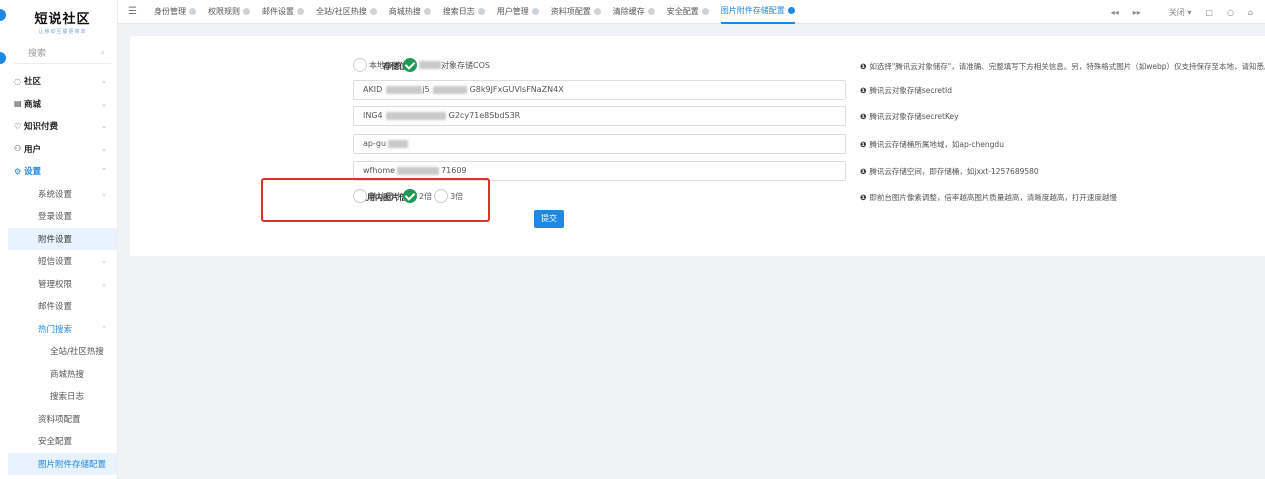 This screenshot has height=479, width=1265. Describe the element at coordinates (512, 11) in the screenshot. I see `tab-label: 用户管理` at that location.